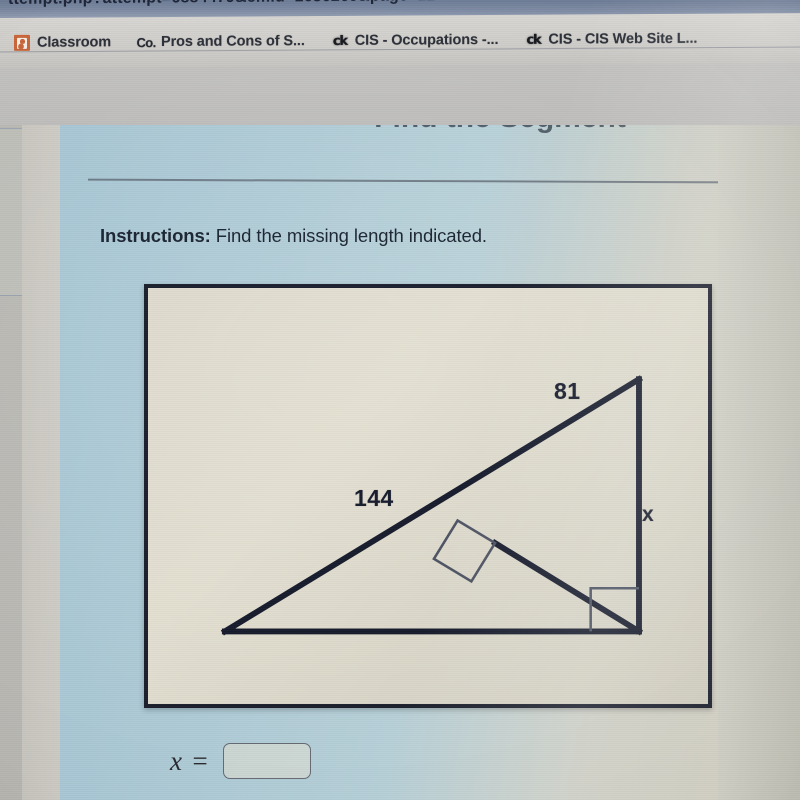 This screenshot has width=800, height=800. What do you see at coordinates (759, 462) in the screenshot?
I see `page-right-margin` at bounding box center [759, 462].